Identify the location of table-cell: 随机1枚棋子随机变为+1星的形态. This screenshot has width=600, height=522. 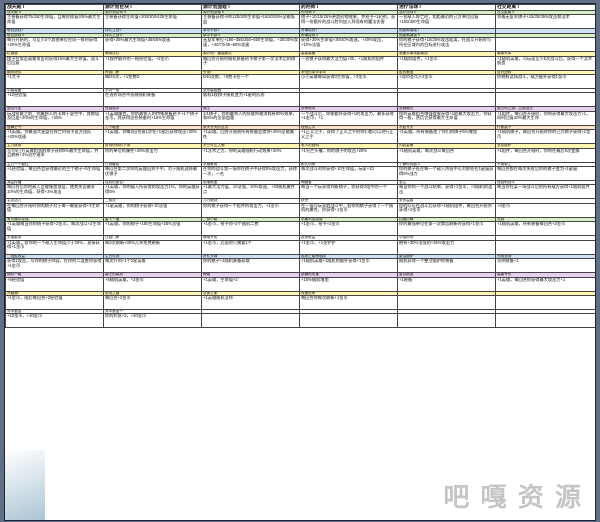
(250, 100).